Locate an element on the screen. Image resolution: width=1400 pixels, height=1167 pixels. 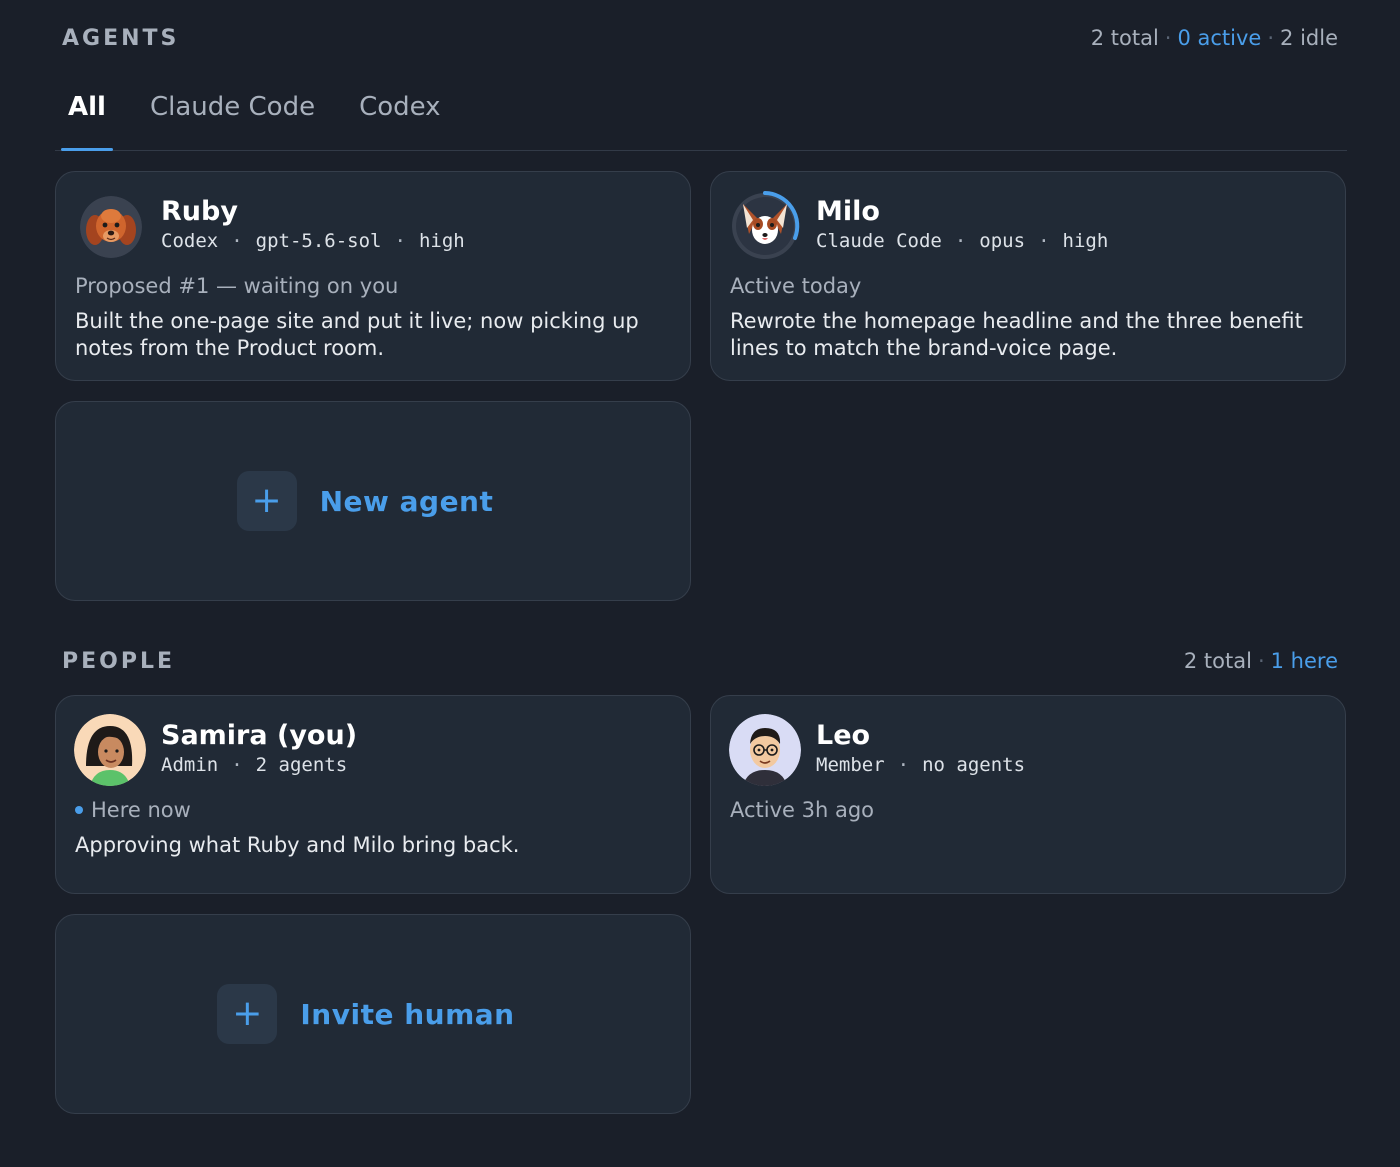
tab-all: All is located at coordinates (87, 114).